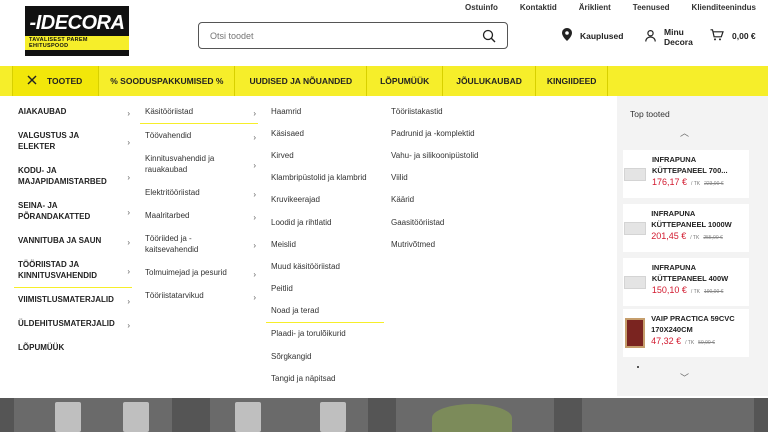 The height and width of the screenshot is (432, 768). I want to click on nav-joulukaubad: JÕULUKAUBAD, so click(489, 81).